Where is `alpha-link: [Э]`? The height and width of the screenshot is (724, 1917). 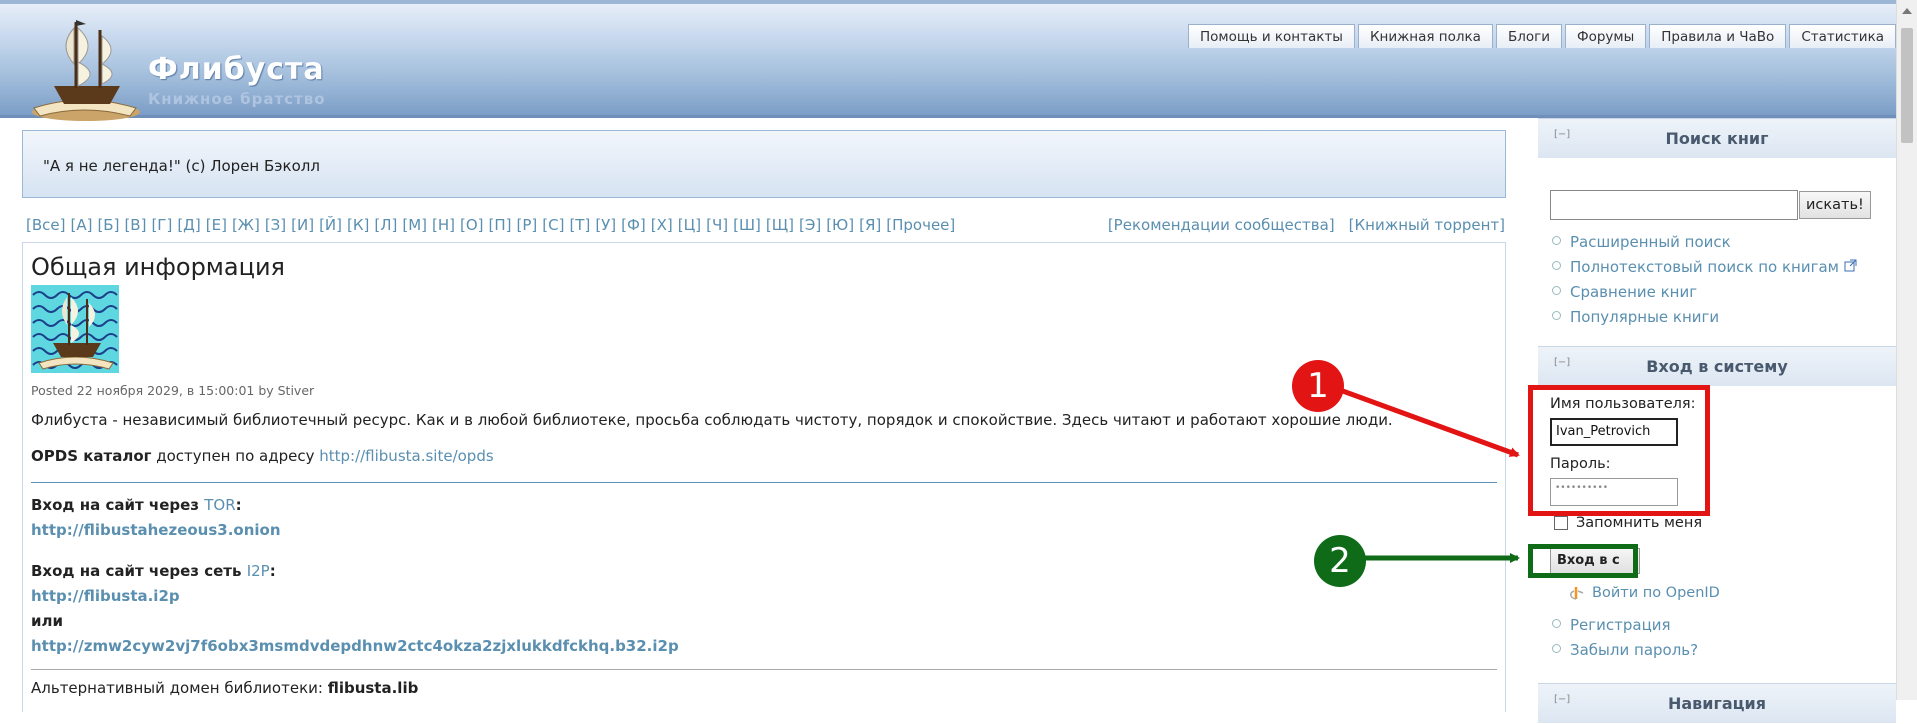 alpha-link: [Э] is located at coordinates (810, 225).